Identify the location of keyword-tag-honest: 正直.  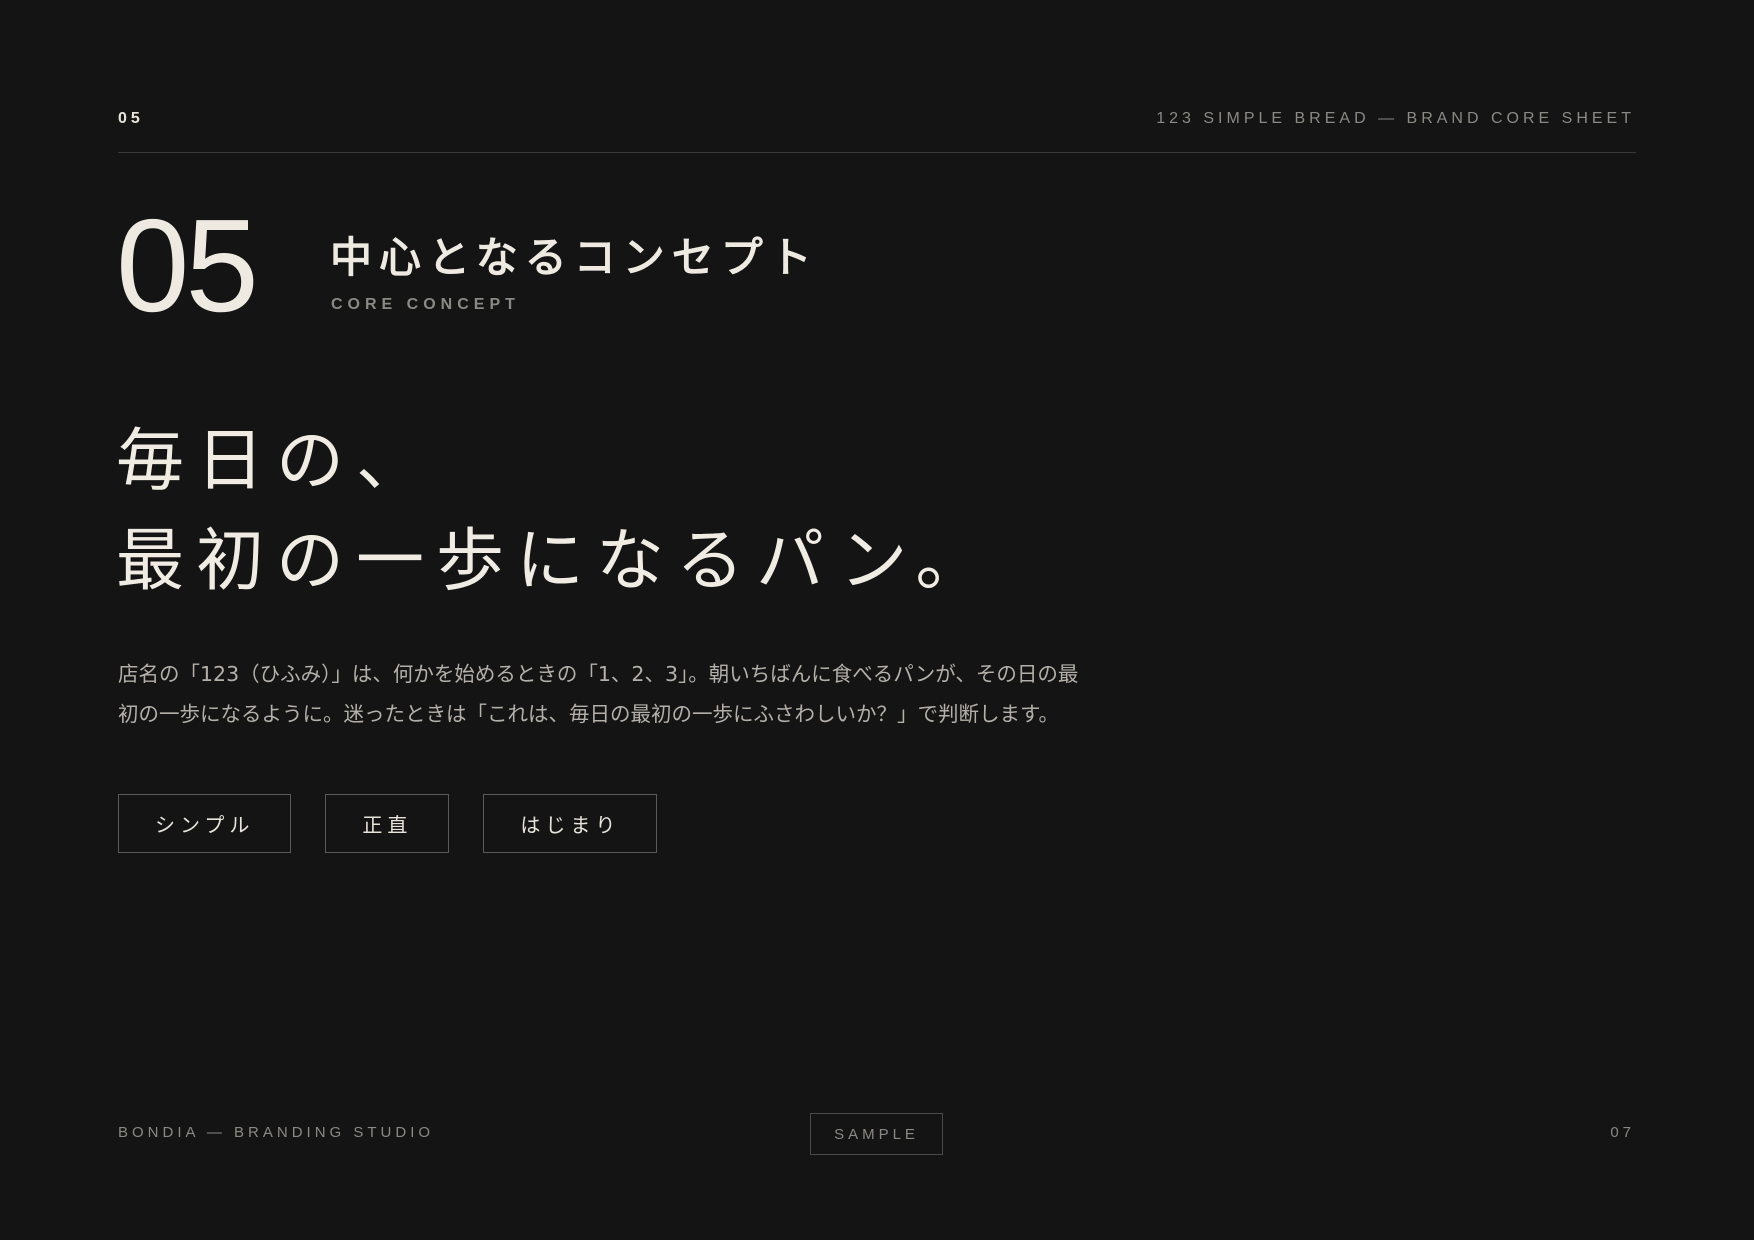
(387, 823).